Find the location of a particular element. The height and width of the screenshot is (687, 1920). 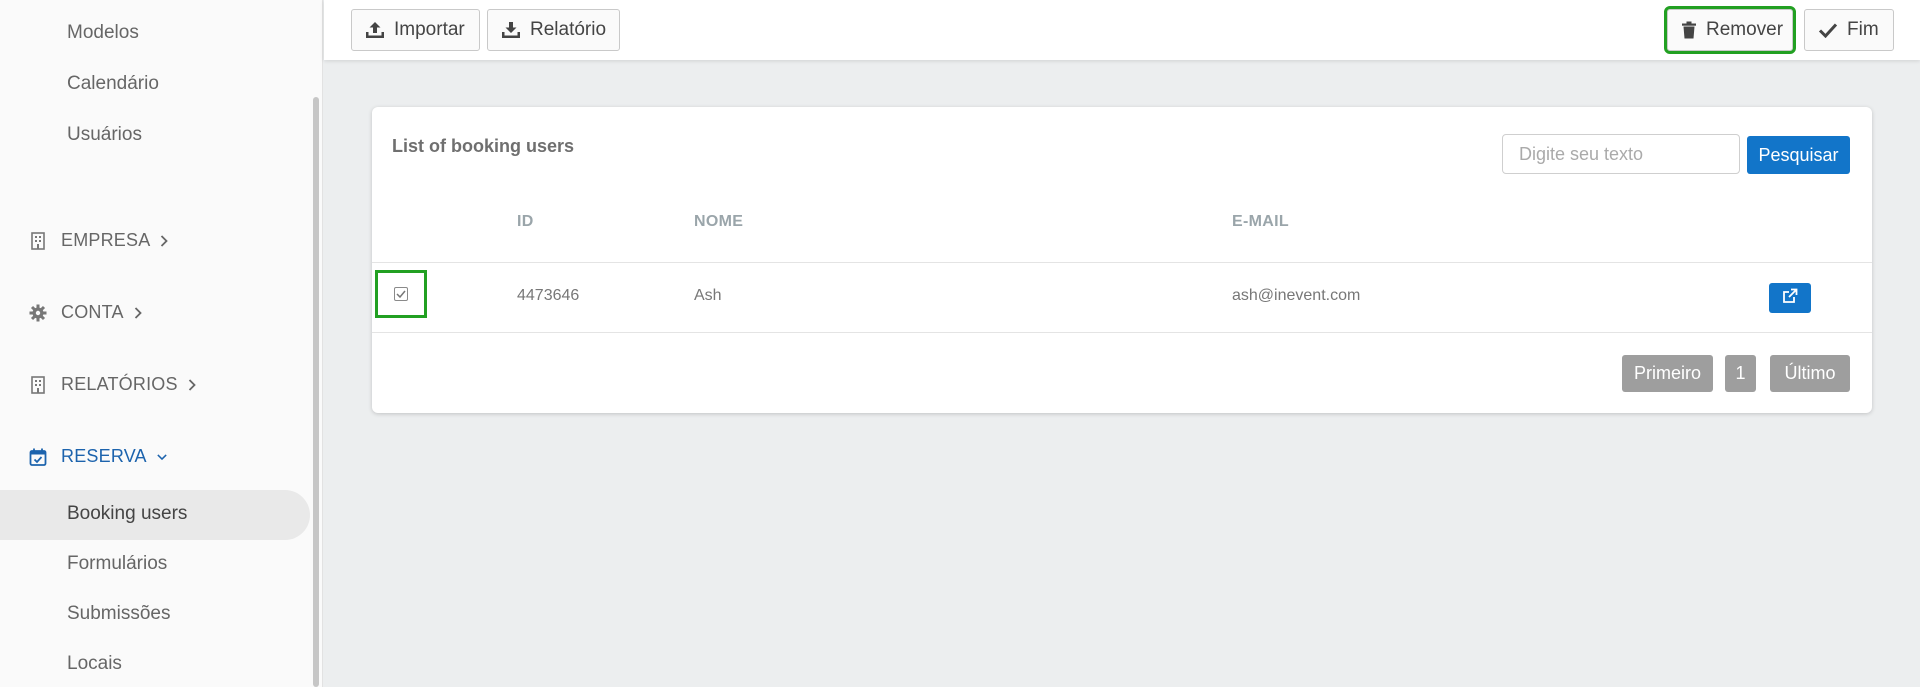

sidebar-group-empresa: EMPRESA is located at coordinates (99, 240).